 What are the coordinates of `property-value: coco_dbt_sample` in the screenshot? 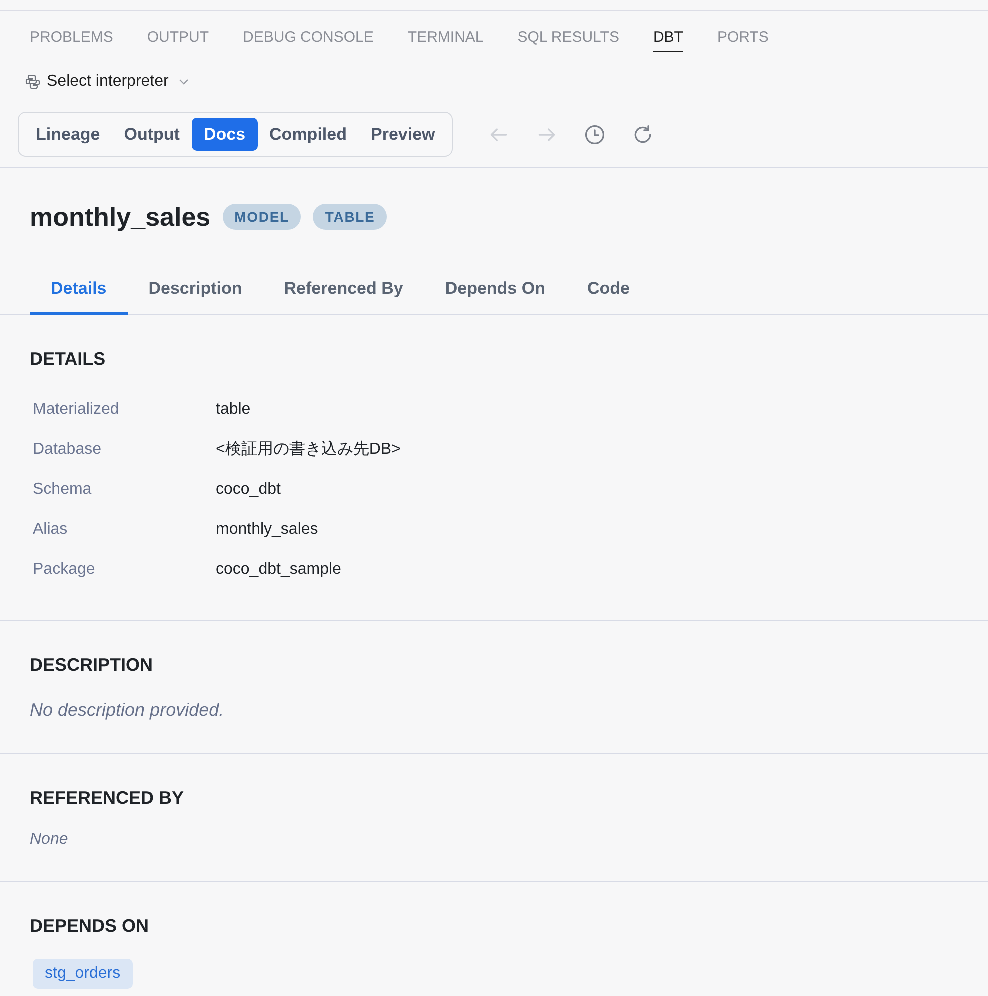 It's located at (279, 570).